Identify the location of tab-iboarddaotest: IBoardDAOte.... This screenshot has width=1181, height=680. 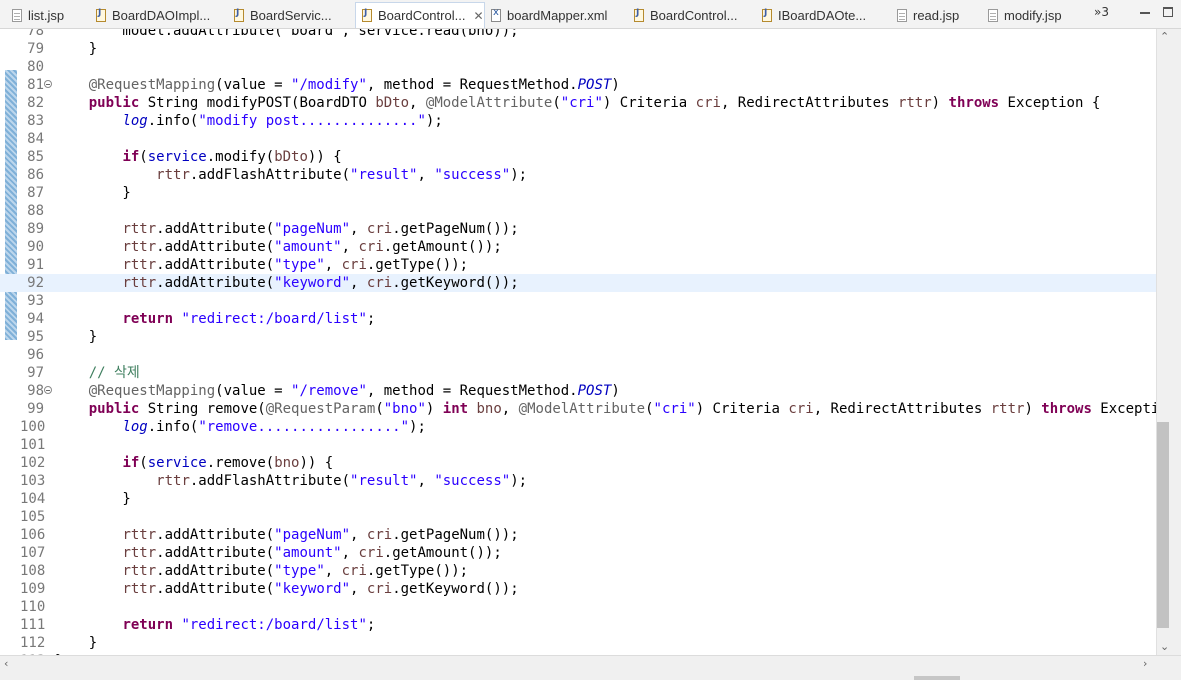
(814, 15).